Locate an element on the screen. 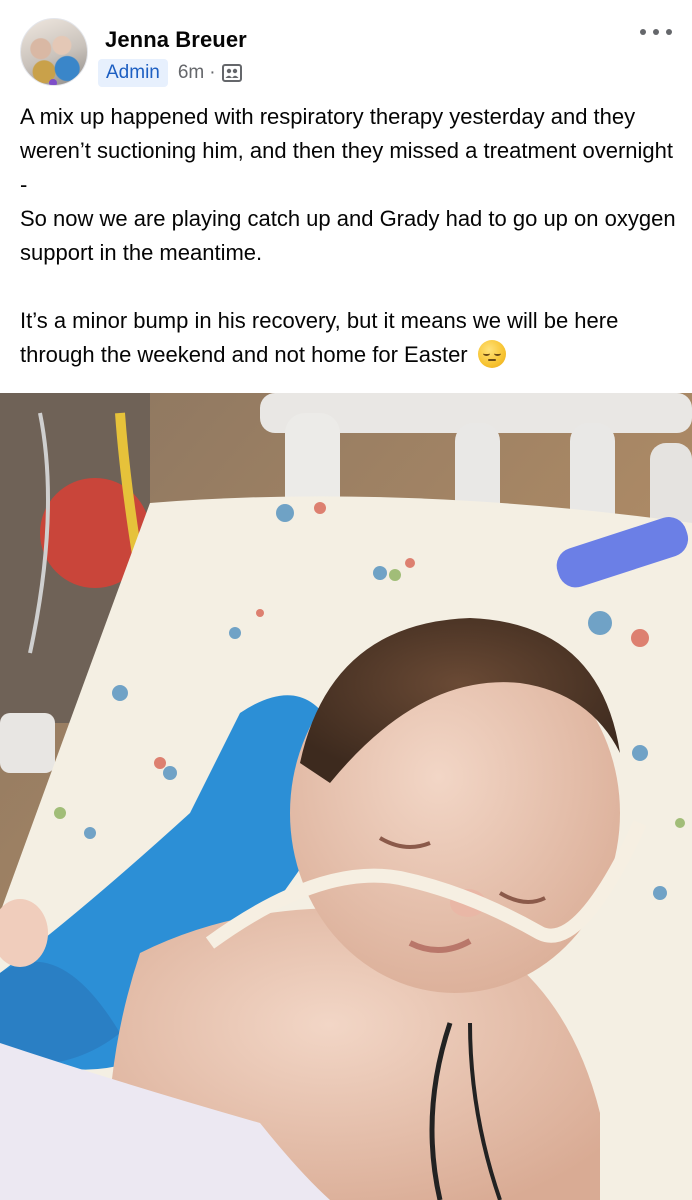 The image size is (692, 1200). group-icon is located at coordinates (231, 73).